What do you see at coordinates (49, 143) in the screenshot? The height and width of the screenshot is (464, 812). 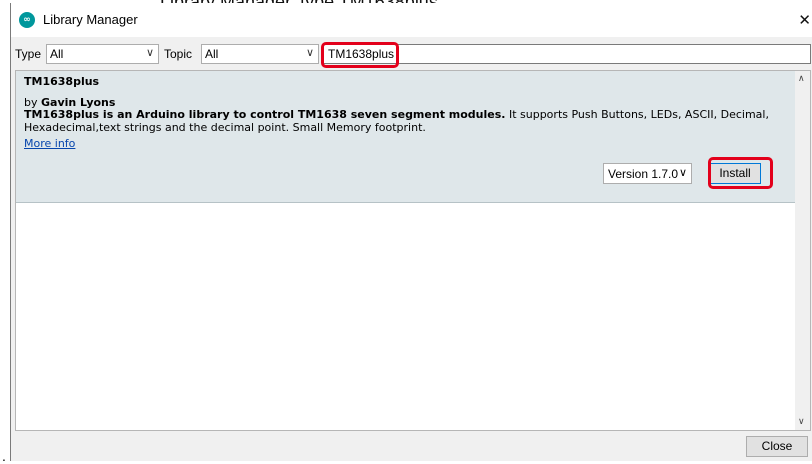 I see `more-info-link: More info` at bounding box center [49, 143].